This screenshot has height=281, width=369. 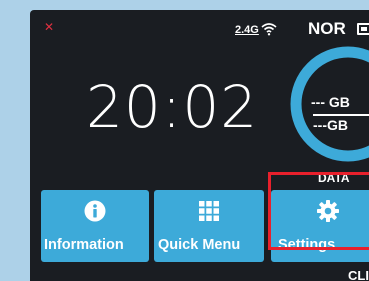 I want to click on quick-menu-label: Quick Menu, so click(x=199, y=245).